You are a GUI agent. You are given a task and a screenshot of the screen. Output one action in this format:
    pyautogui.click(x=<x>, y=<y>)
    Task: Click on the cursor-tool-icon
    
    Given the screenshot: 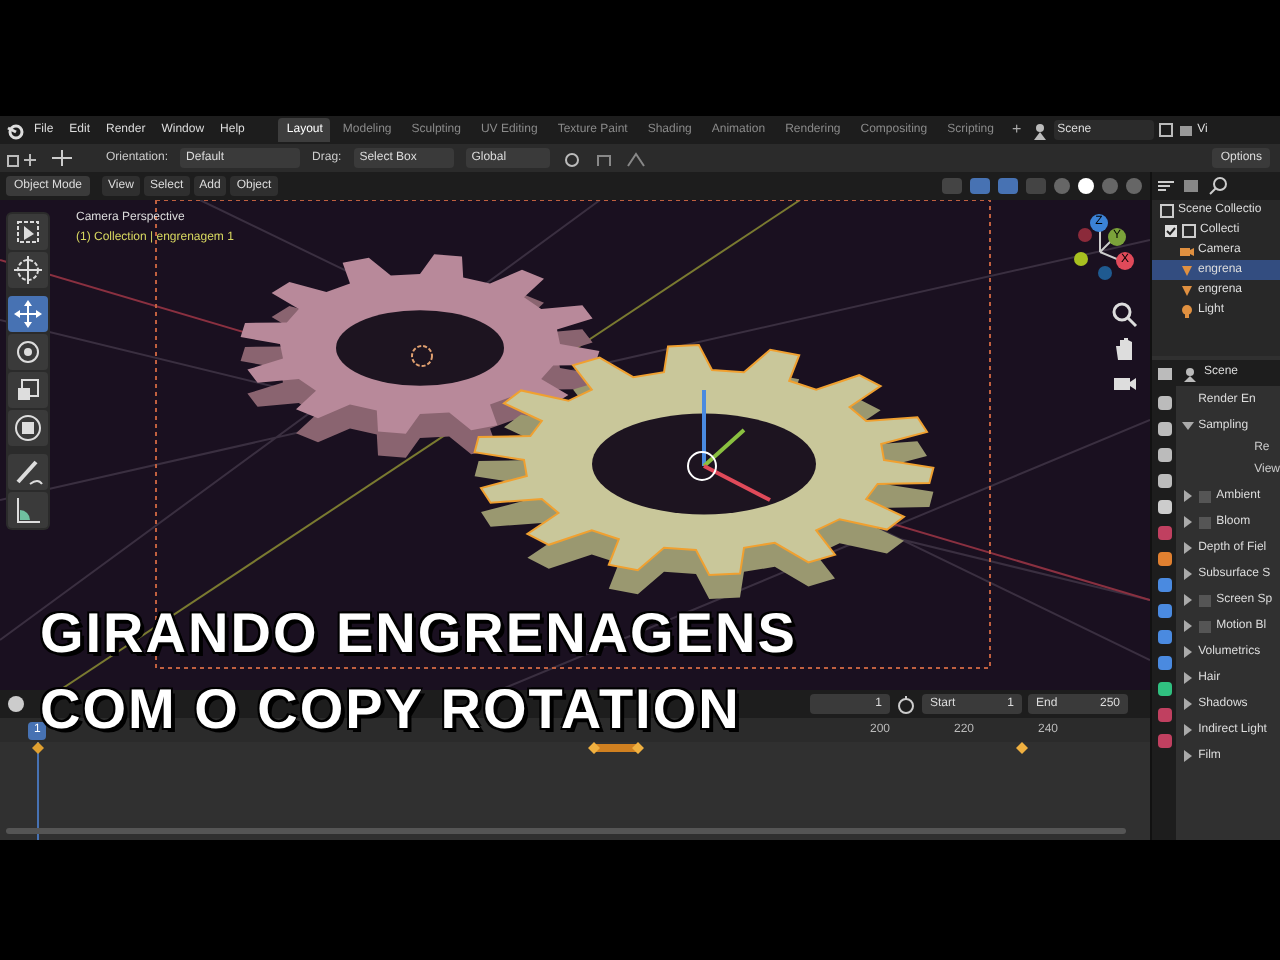 What is the action you would take?
    pyautogui.click(x=28, y=270)
    